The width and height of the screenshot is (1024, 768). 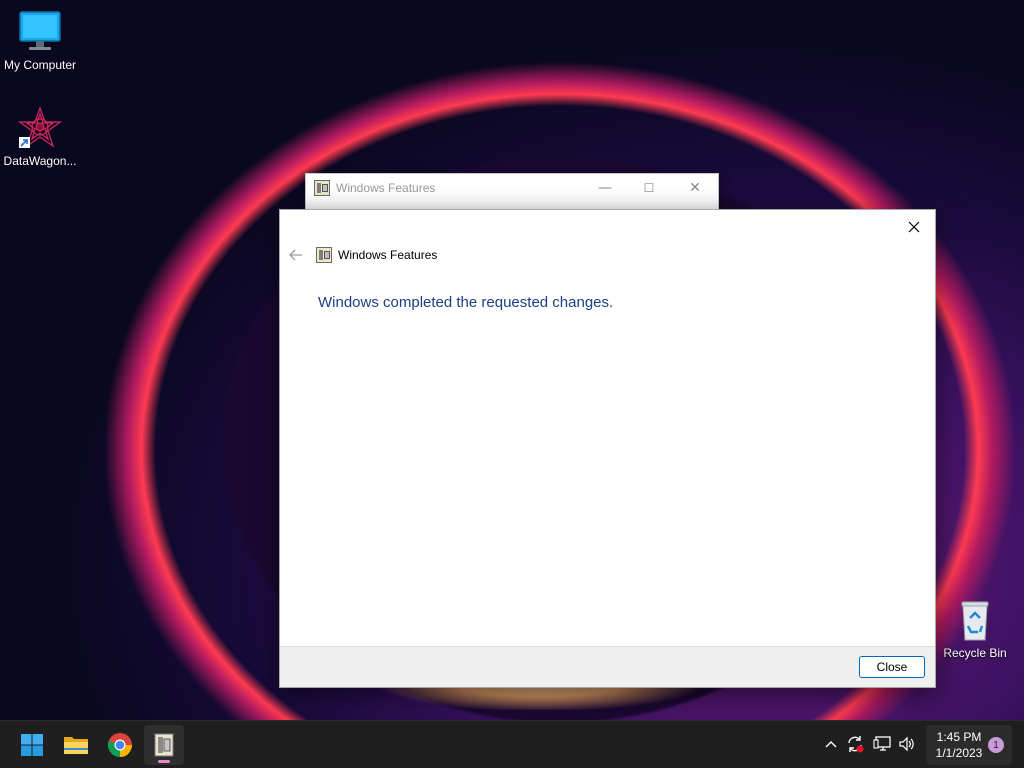 What do you see at coordinates (388, 255) in the screenshot?
I see `dialog-title: Windows Features` at bounding box center [388, 255].